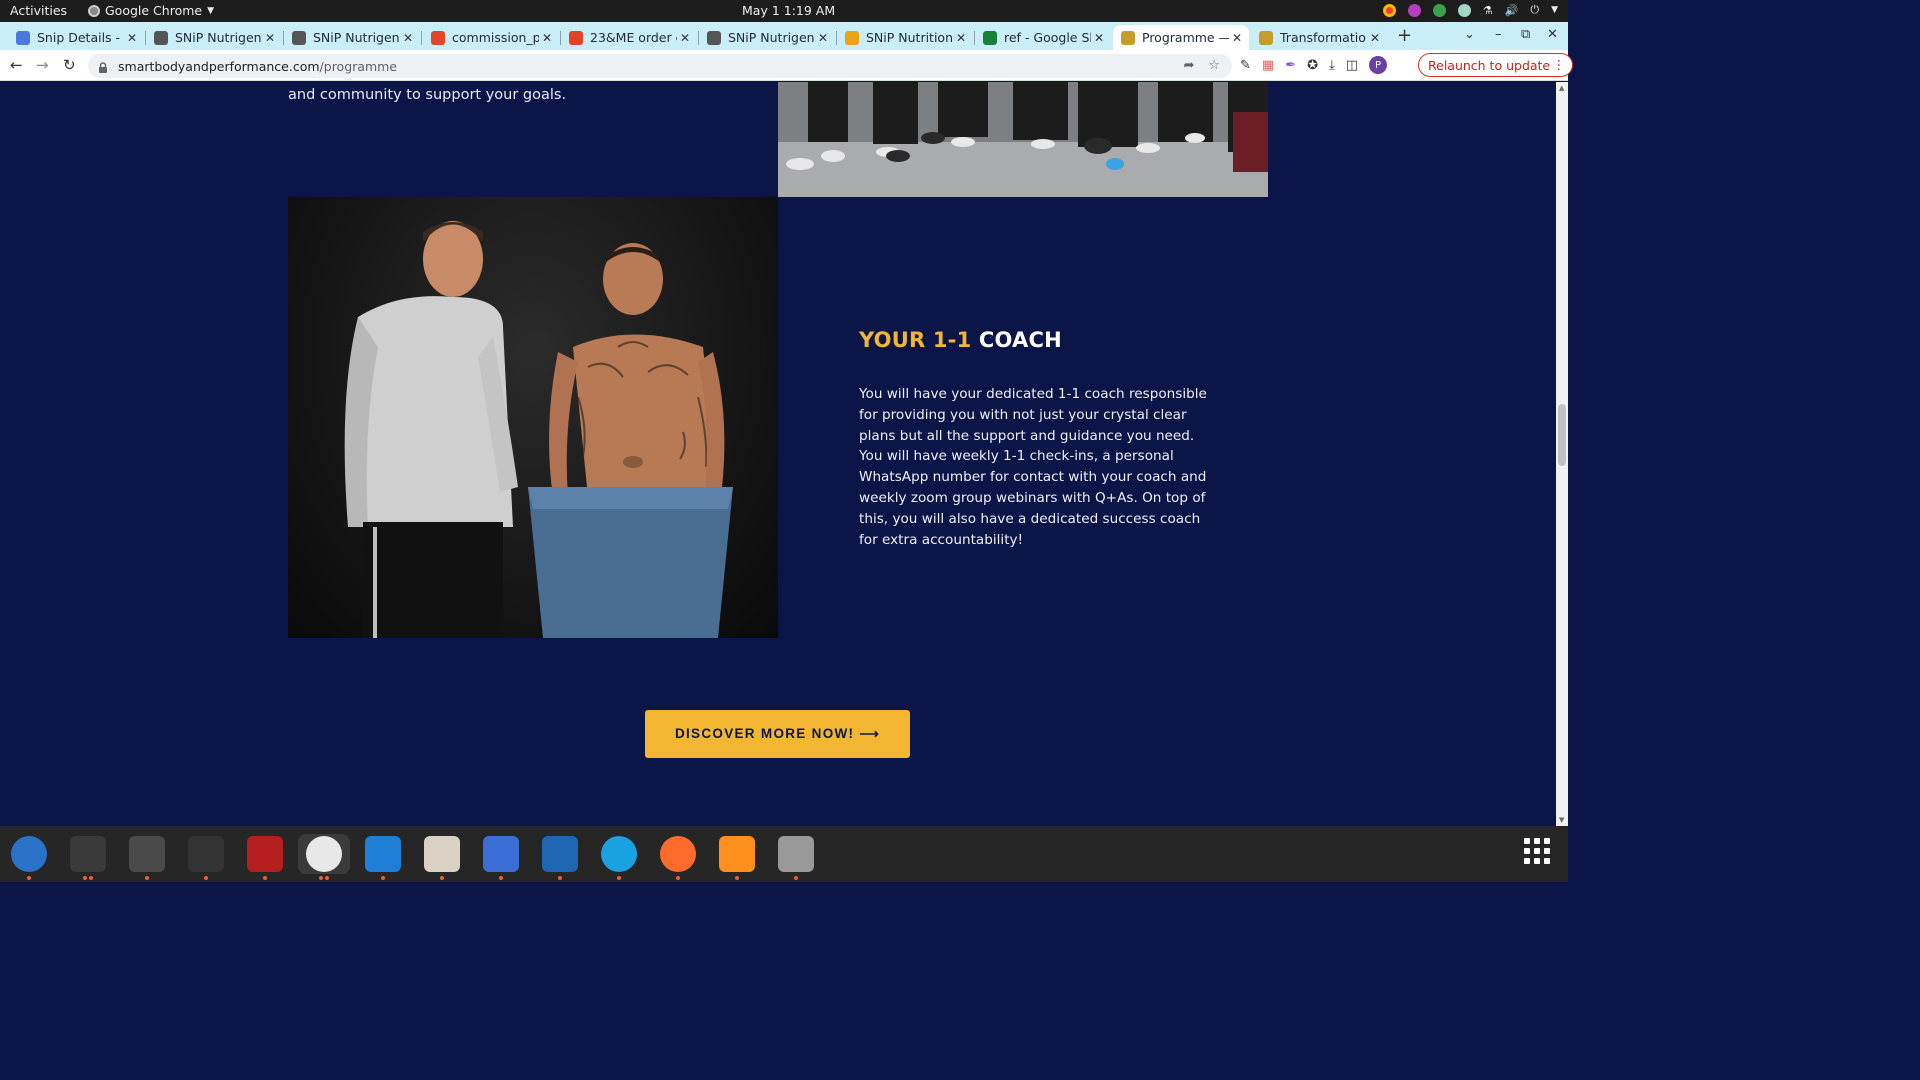 This screenshot has width=1920, height=1080. Describe the element at coordinates (1469, 34) in the screenshot. I see `tab-search-icon: ⌄` at that location.